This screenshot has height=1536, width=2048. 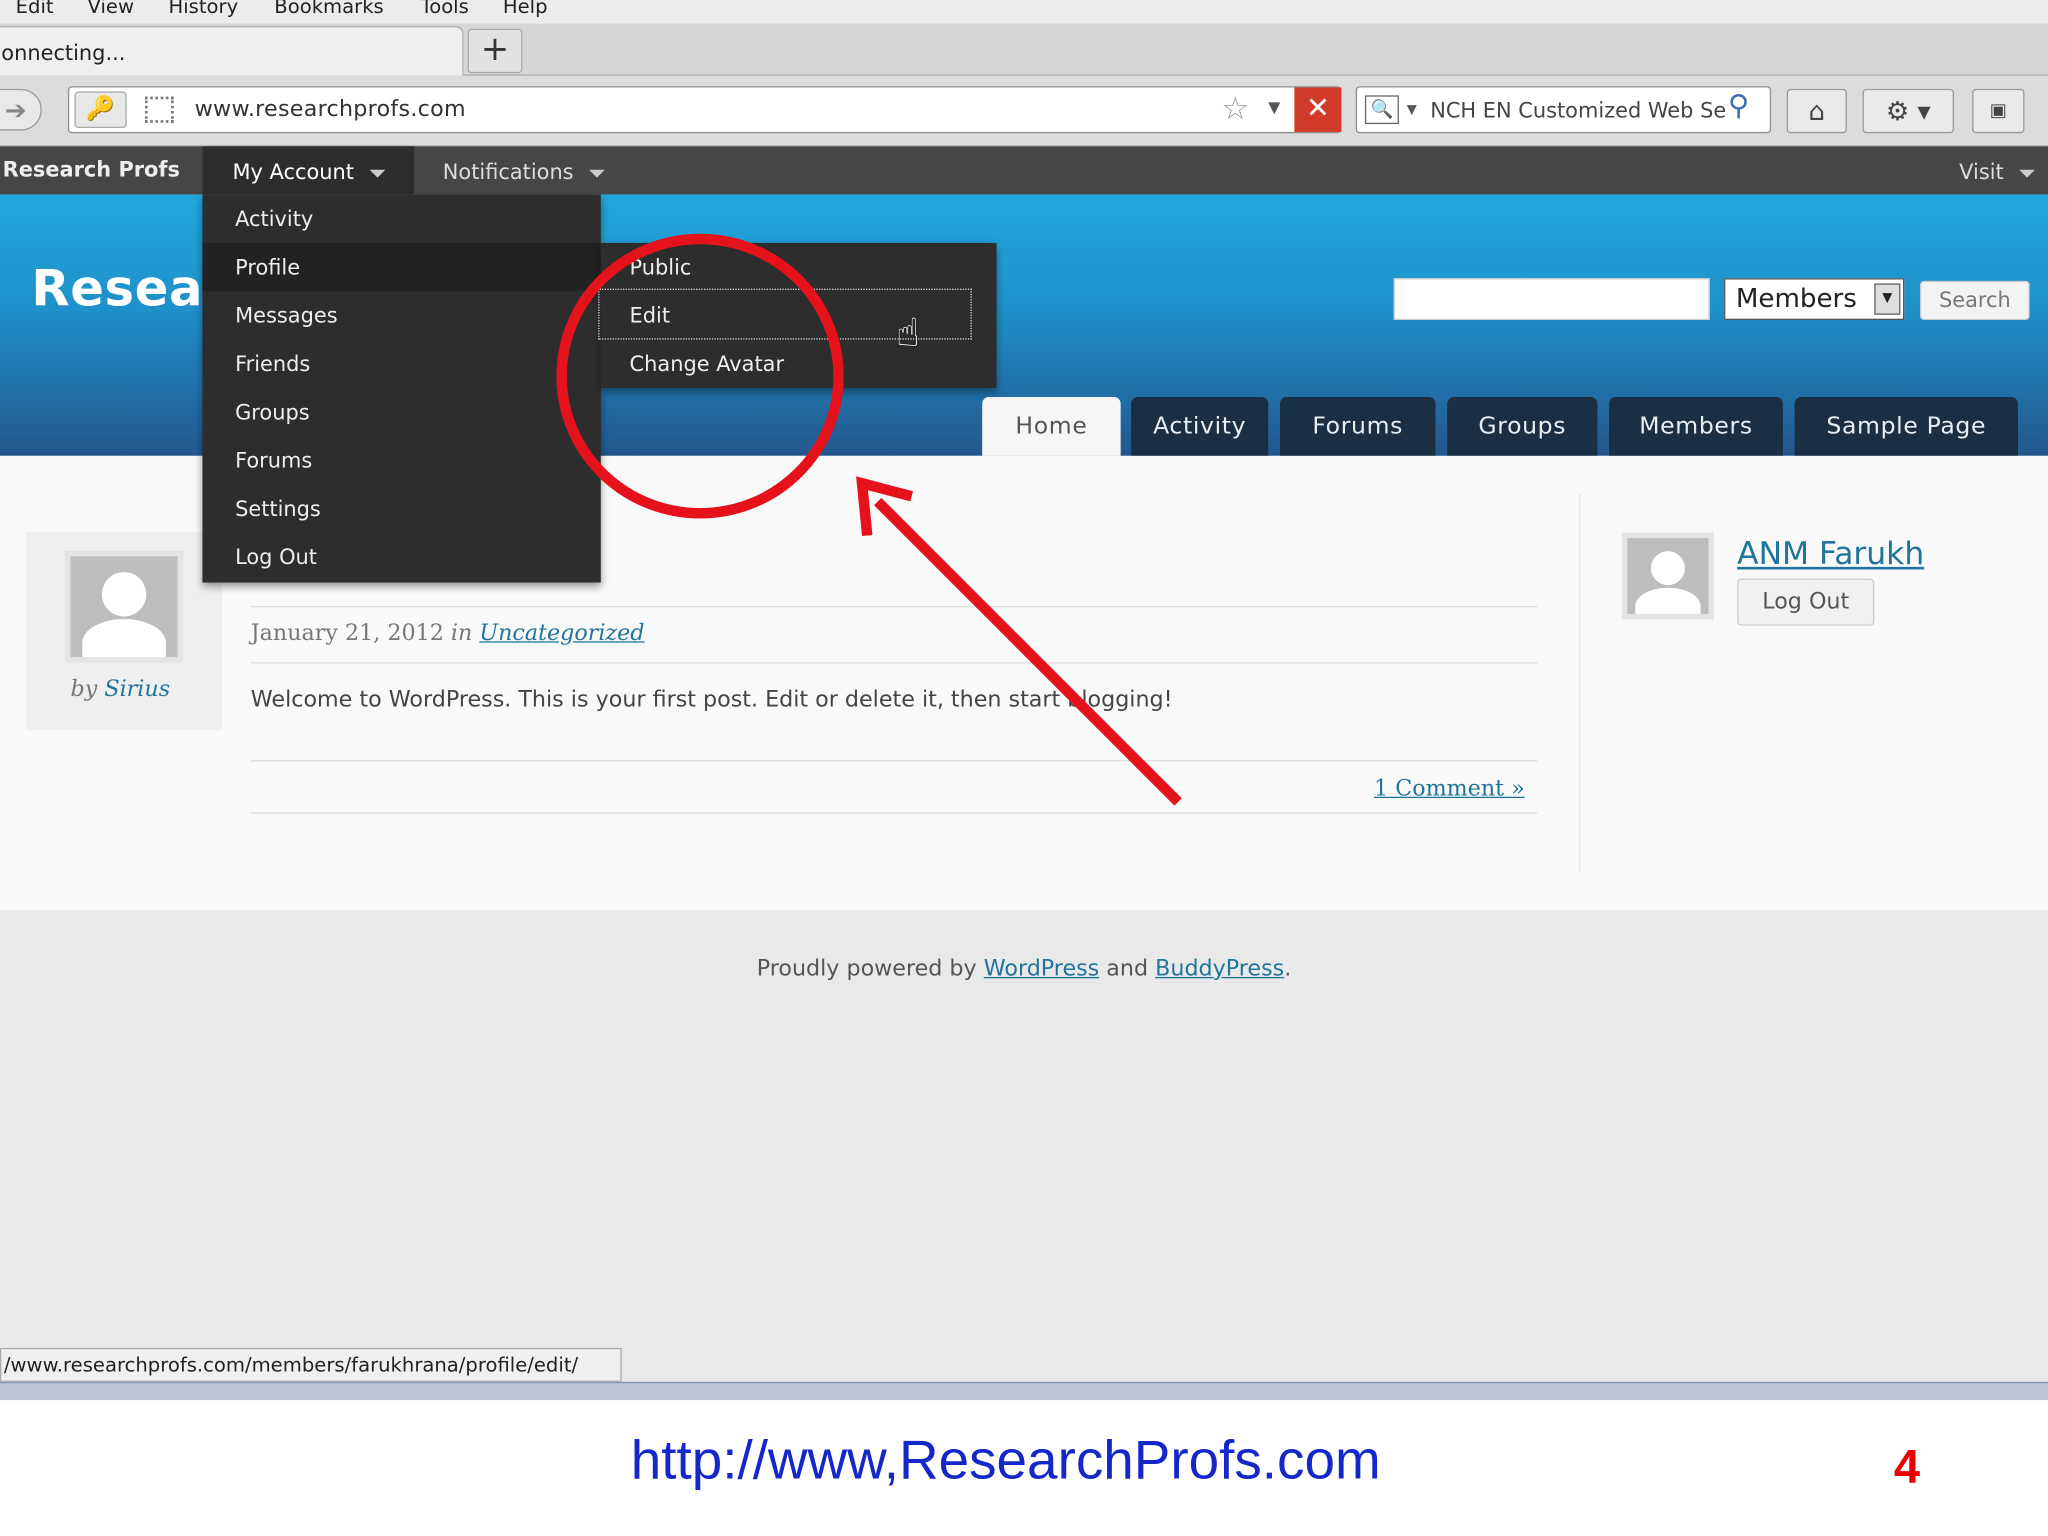 I want to click on close-icon: ✕, so click(x=1317, y=109).